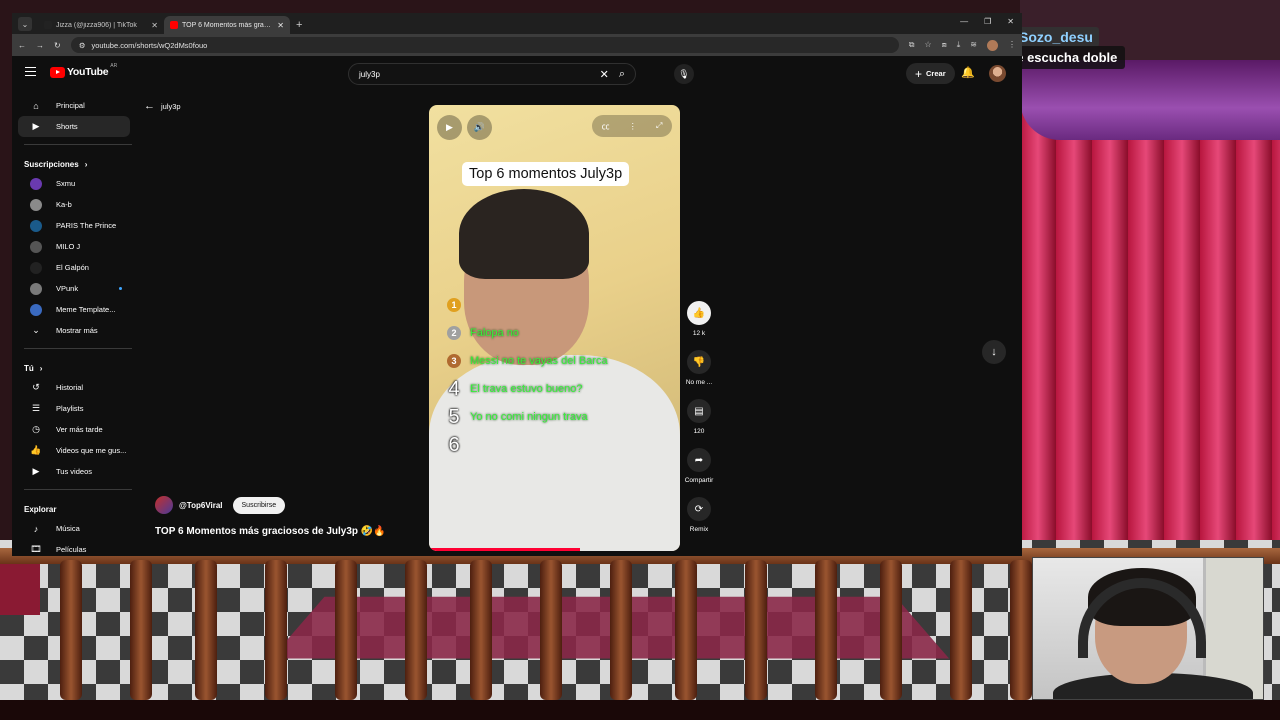  I want to click on url-bar: ⚙ youtube.com/shorts/wQ2dMs0fouo, so click(484, 45).